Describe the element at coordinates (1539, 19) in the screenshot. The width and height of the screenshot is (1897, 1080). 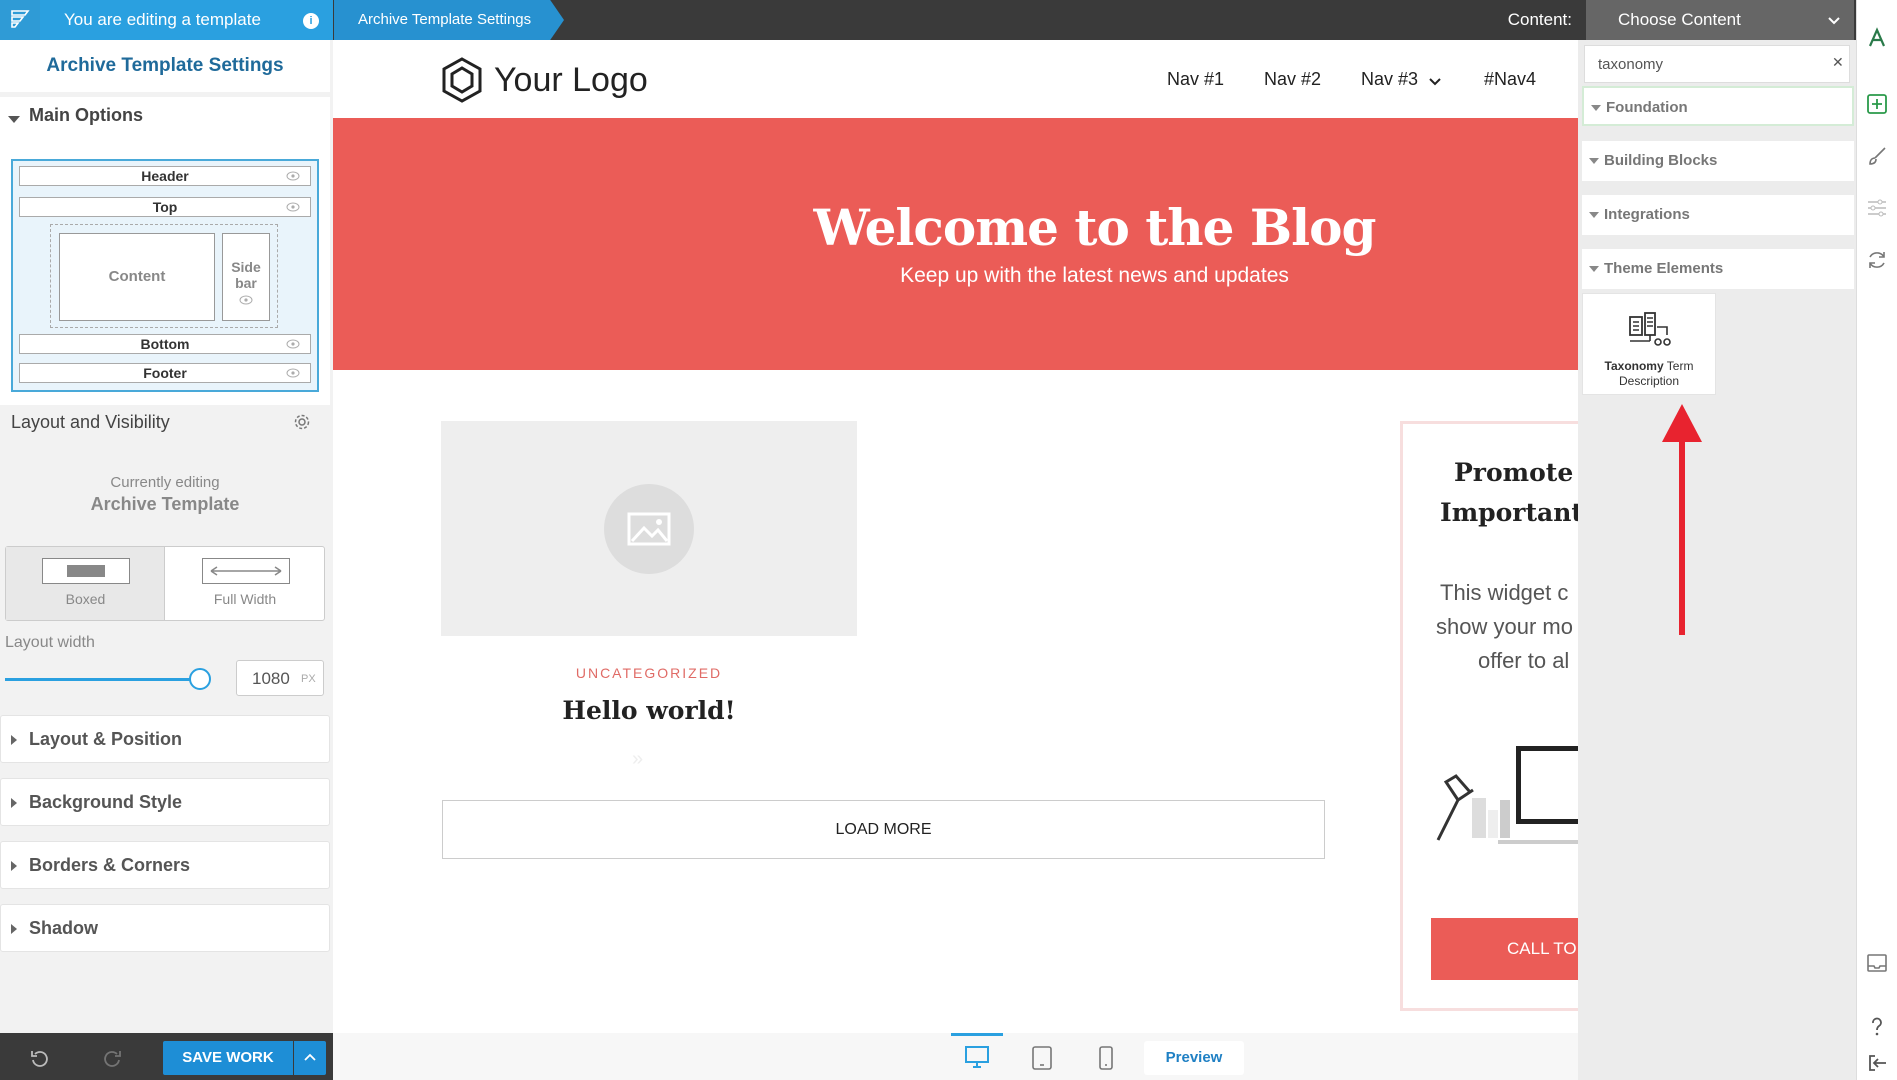
I see `content-label: Content:` at that location.